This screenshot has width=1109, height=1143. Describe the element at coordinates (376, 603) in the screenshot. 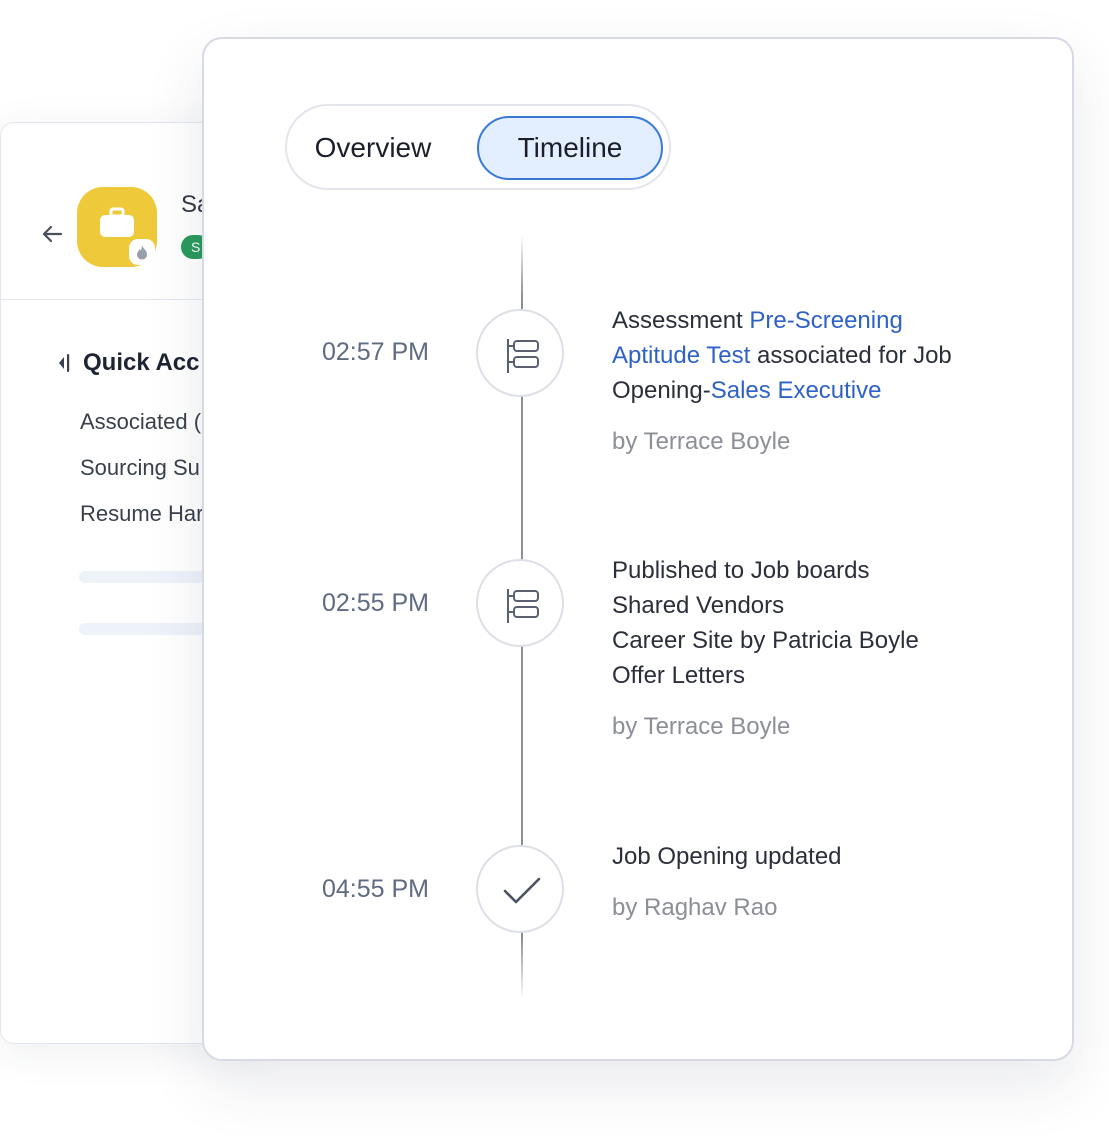

I see `timeline-time: 02:55 PM` at that location.